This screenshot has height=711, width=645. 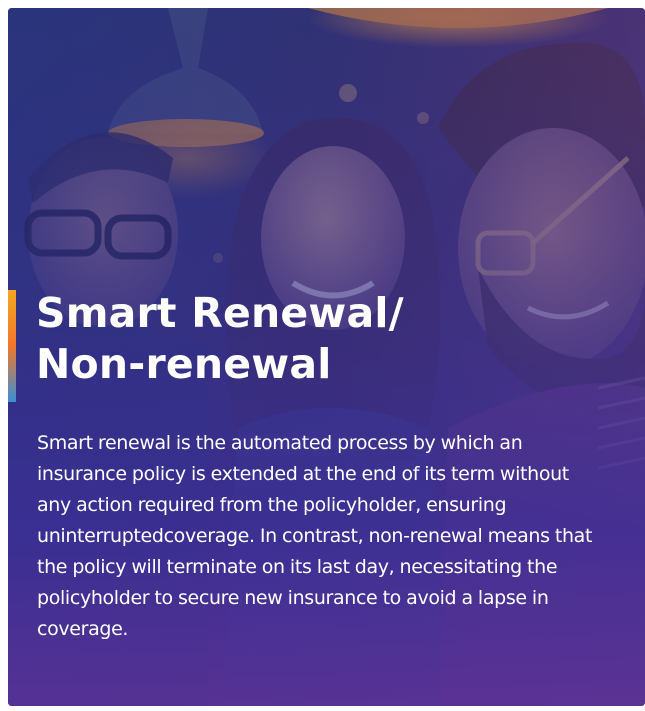 I want to click on card-title-line-1: Smart Renewal/, so click(x=220, y=313).